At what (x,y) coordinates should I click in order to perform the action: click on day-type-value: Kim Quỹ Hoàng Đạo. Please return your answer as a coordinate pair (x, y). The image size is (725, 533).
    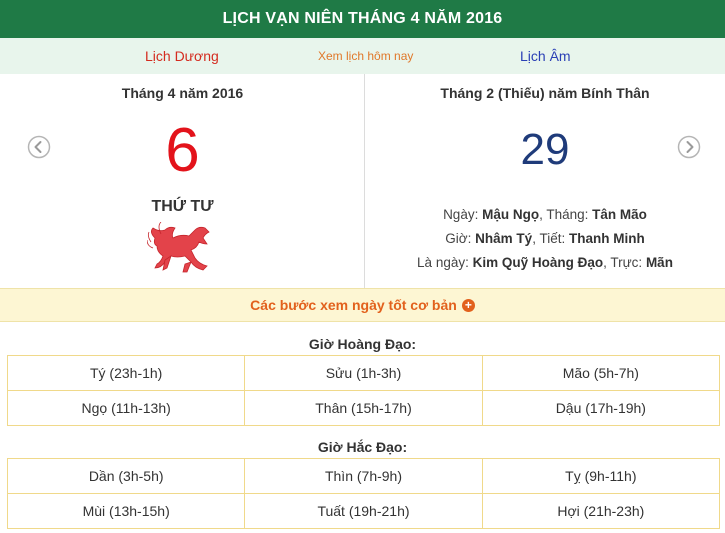
    Looking at the image, I should click on (538, 262).